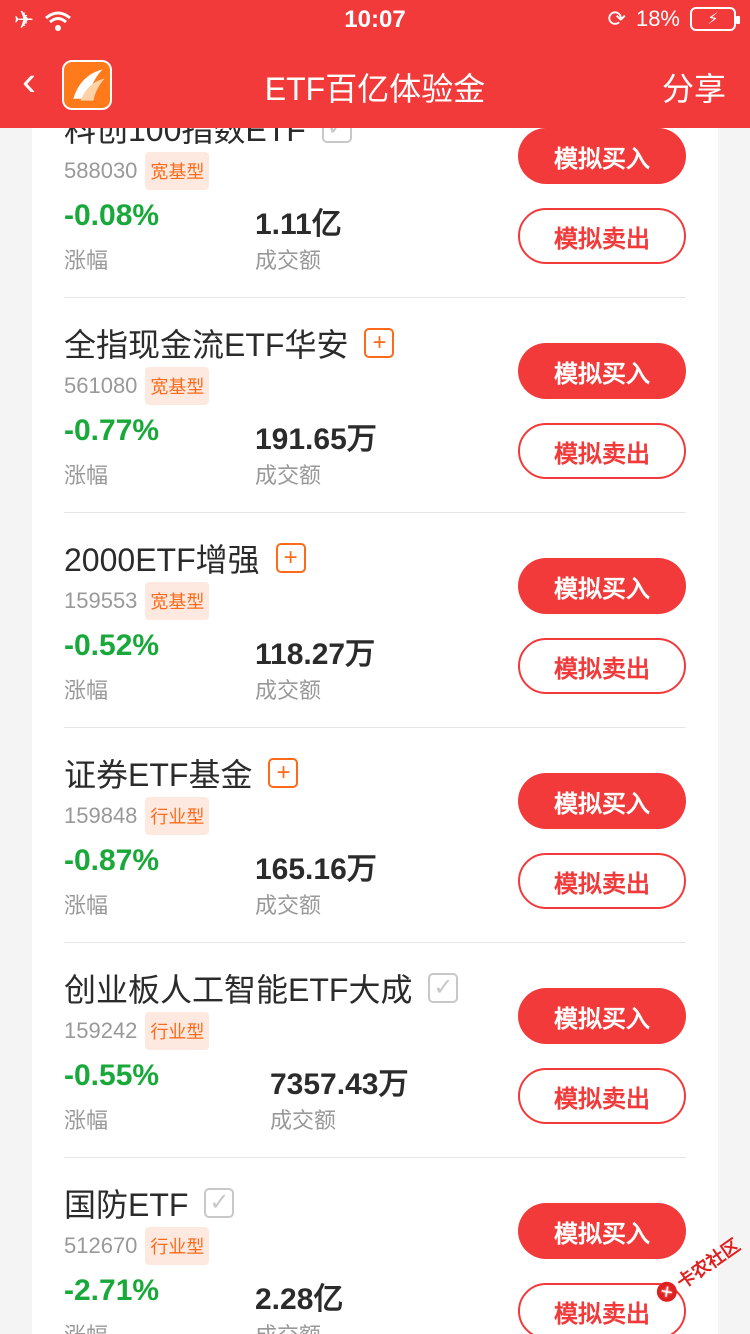 Image resolution: width=750 pixels, height=1334 pixels. Describe the element at coordinates (126, 1205) in the screenshot. I see `etf-name: 国防ETF` at that location.